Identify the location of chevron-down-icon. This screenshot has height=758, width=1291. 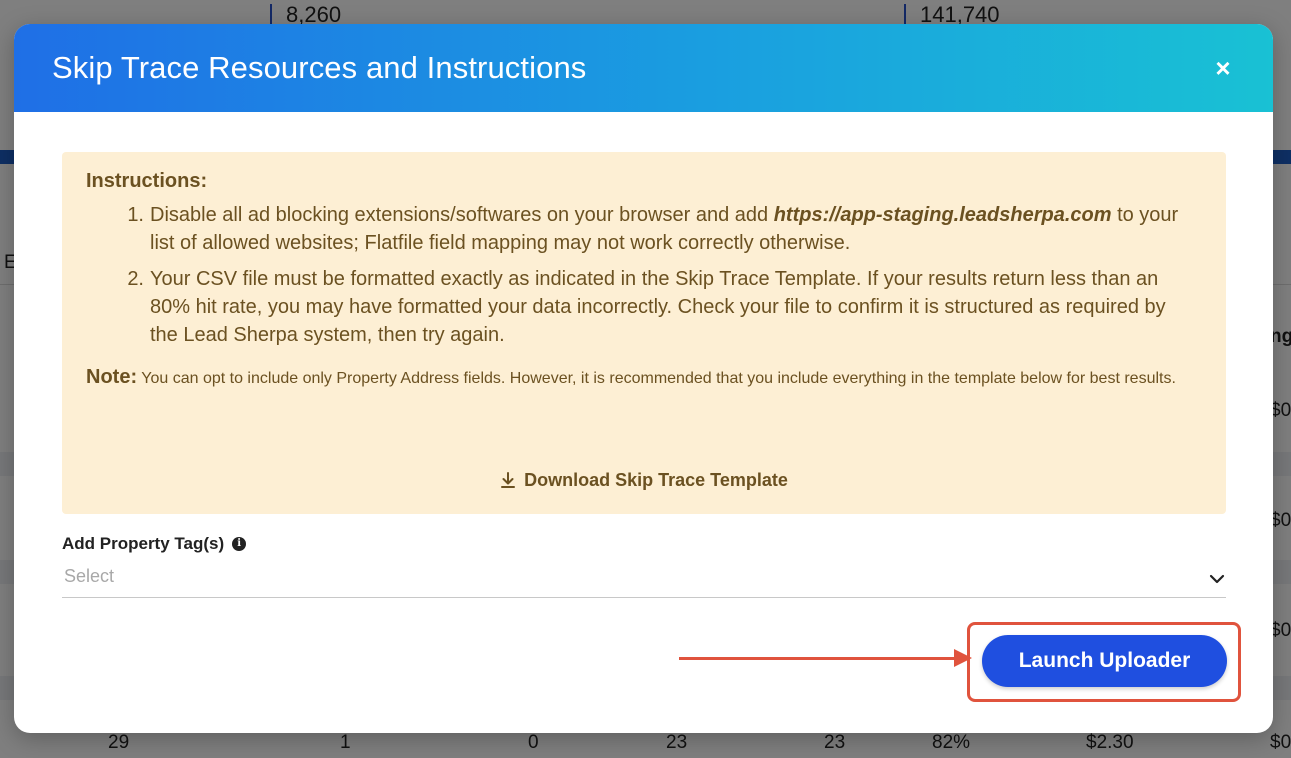
(1217, 579).